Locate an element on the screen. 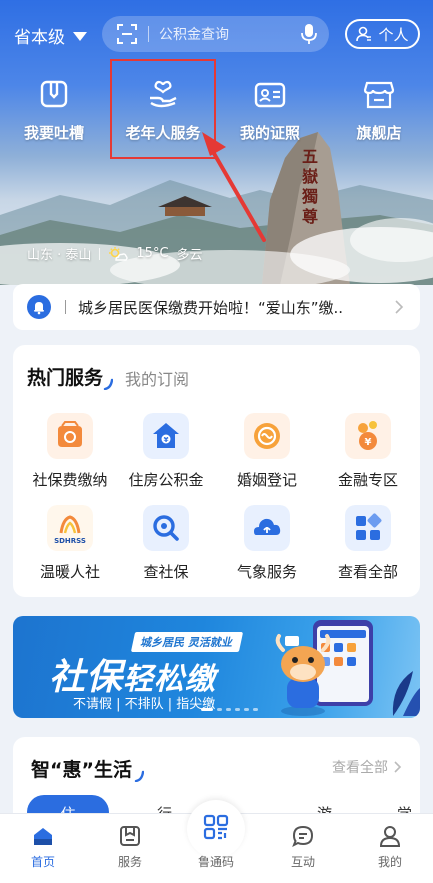 The height and width of the screenshot is (883, 433). service-label: 温暖人社 is located at coordinates (69, 572).